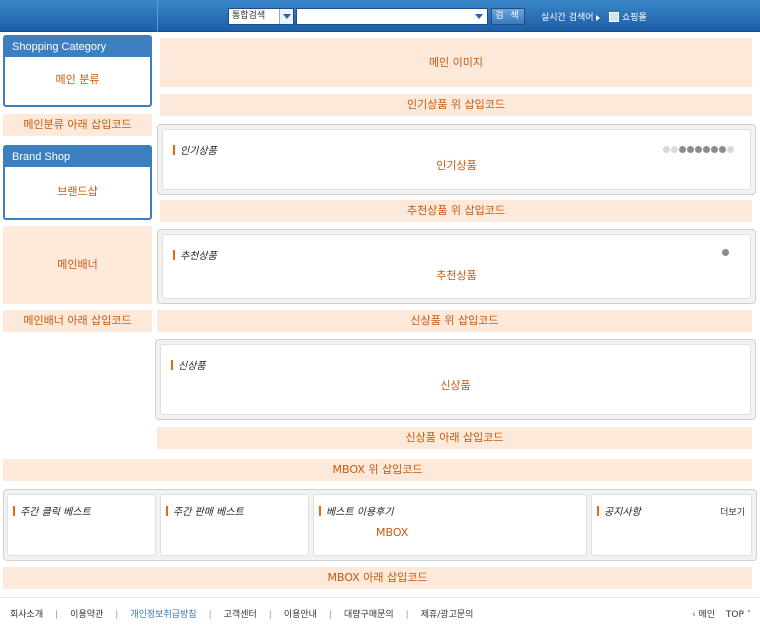 Image resolution: width=760 pixels, height=630 pixels. I want to click on weekly-sales-best-box: 주간 판매 베스트, so click(234, 525).